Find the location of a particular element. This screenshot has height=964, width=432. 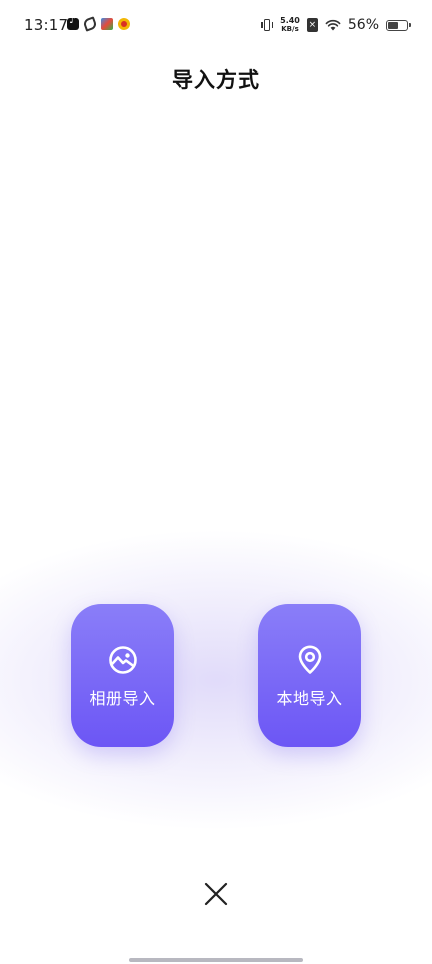

local-import-button: 本地导入 is located at coordinates (309, 675).